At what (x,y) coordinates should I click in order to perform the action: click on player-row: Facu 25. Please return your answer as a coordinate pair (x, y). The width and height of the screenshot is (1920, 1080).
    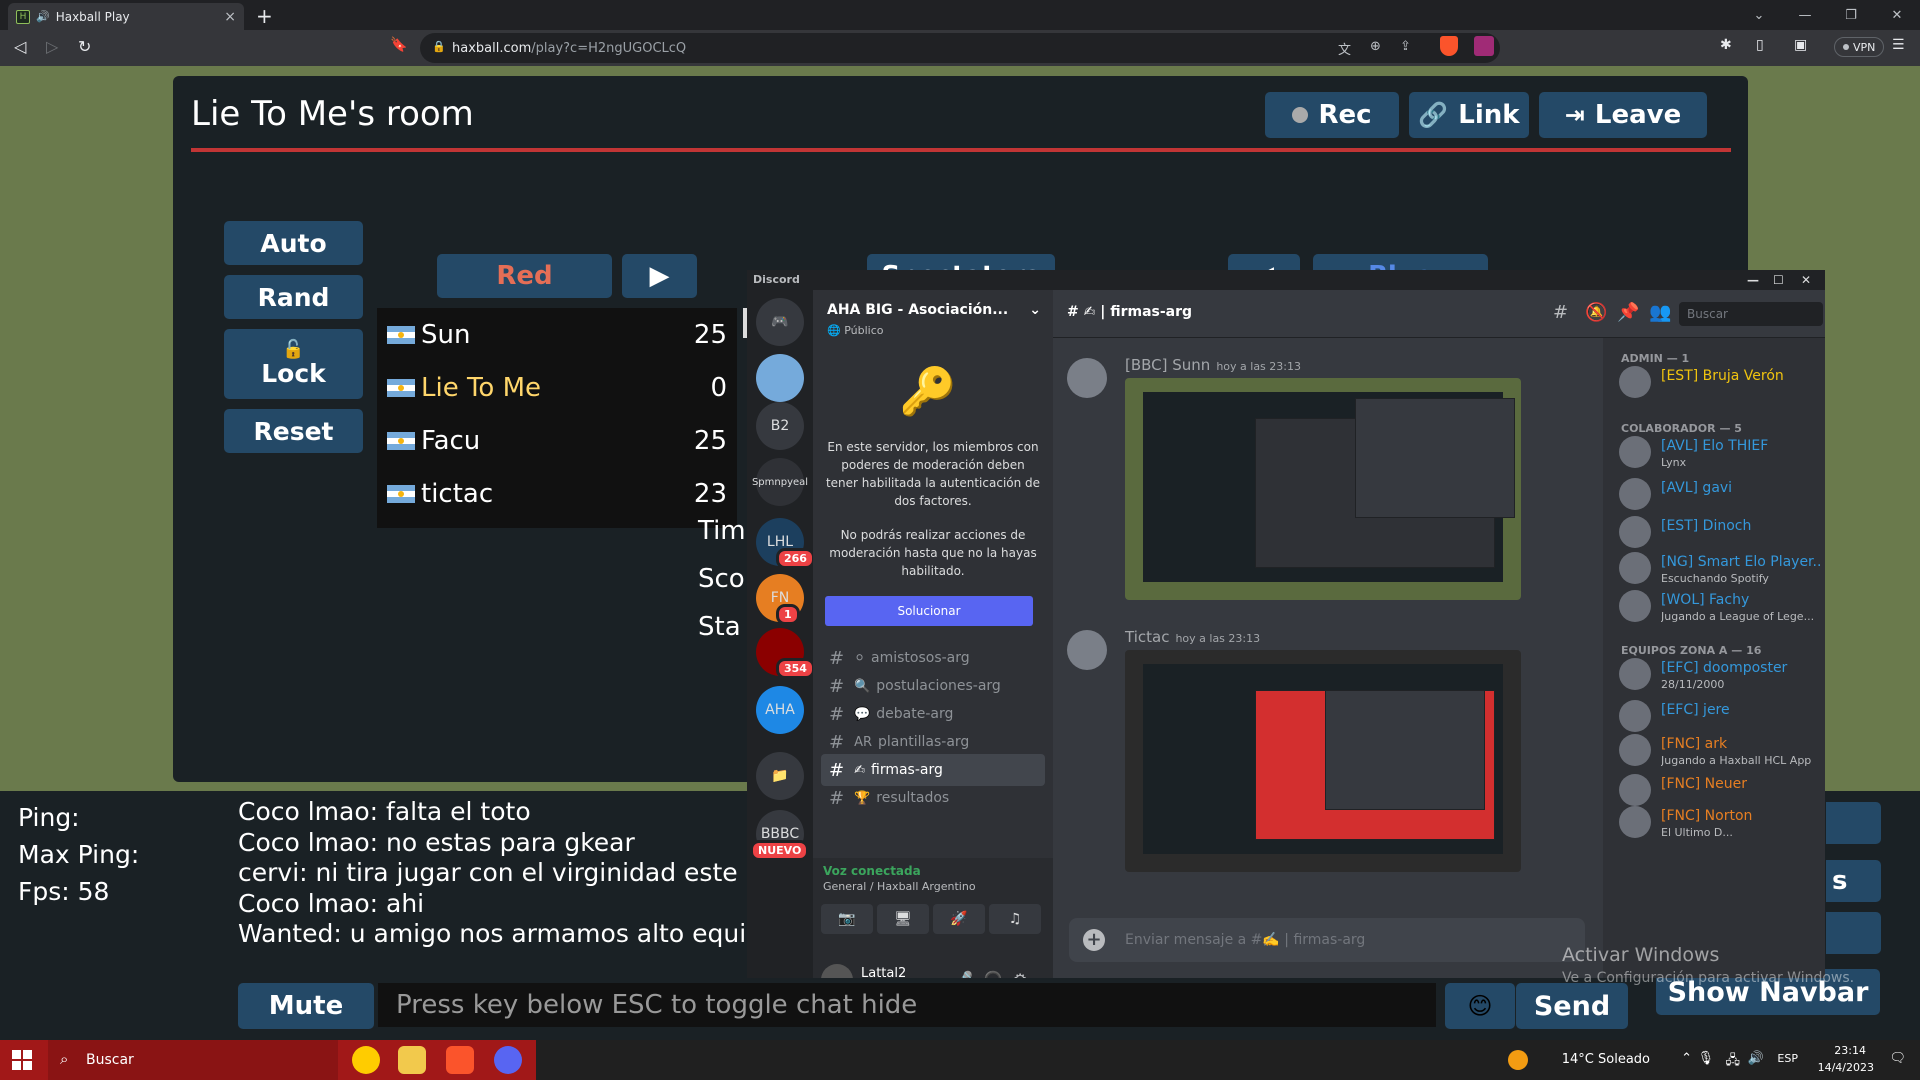
    Looking at the image, I should click on (557, 440).